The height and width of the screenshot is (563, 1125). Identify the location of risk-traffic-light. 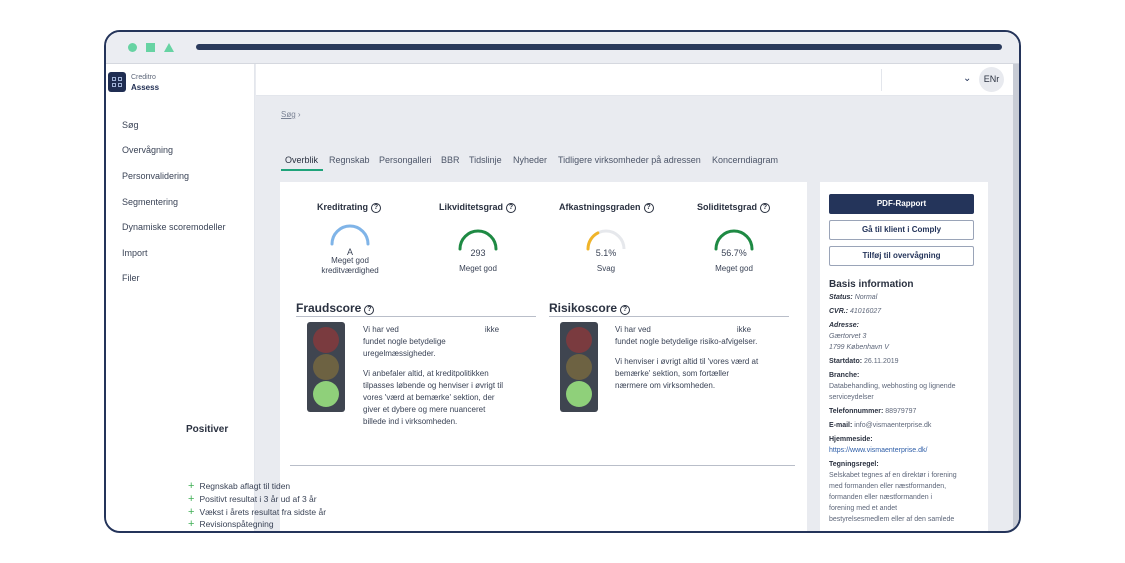
(579, 367).